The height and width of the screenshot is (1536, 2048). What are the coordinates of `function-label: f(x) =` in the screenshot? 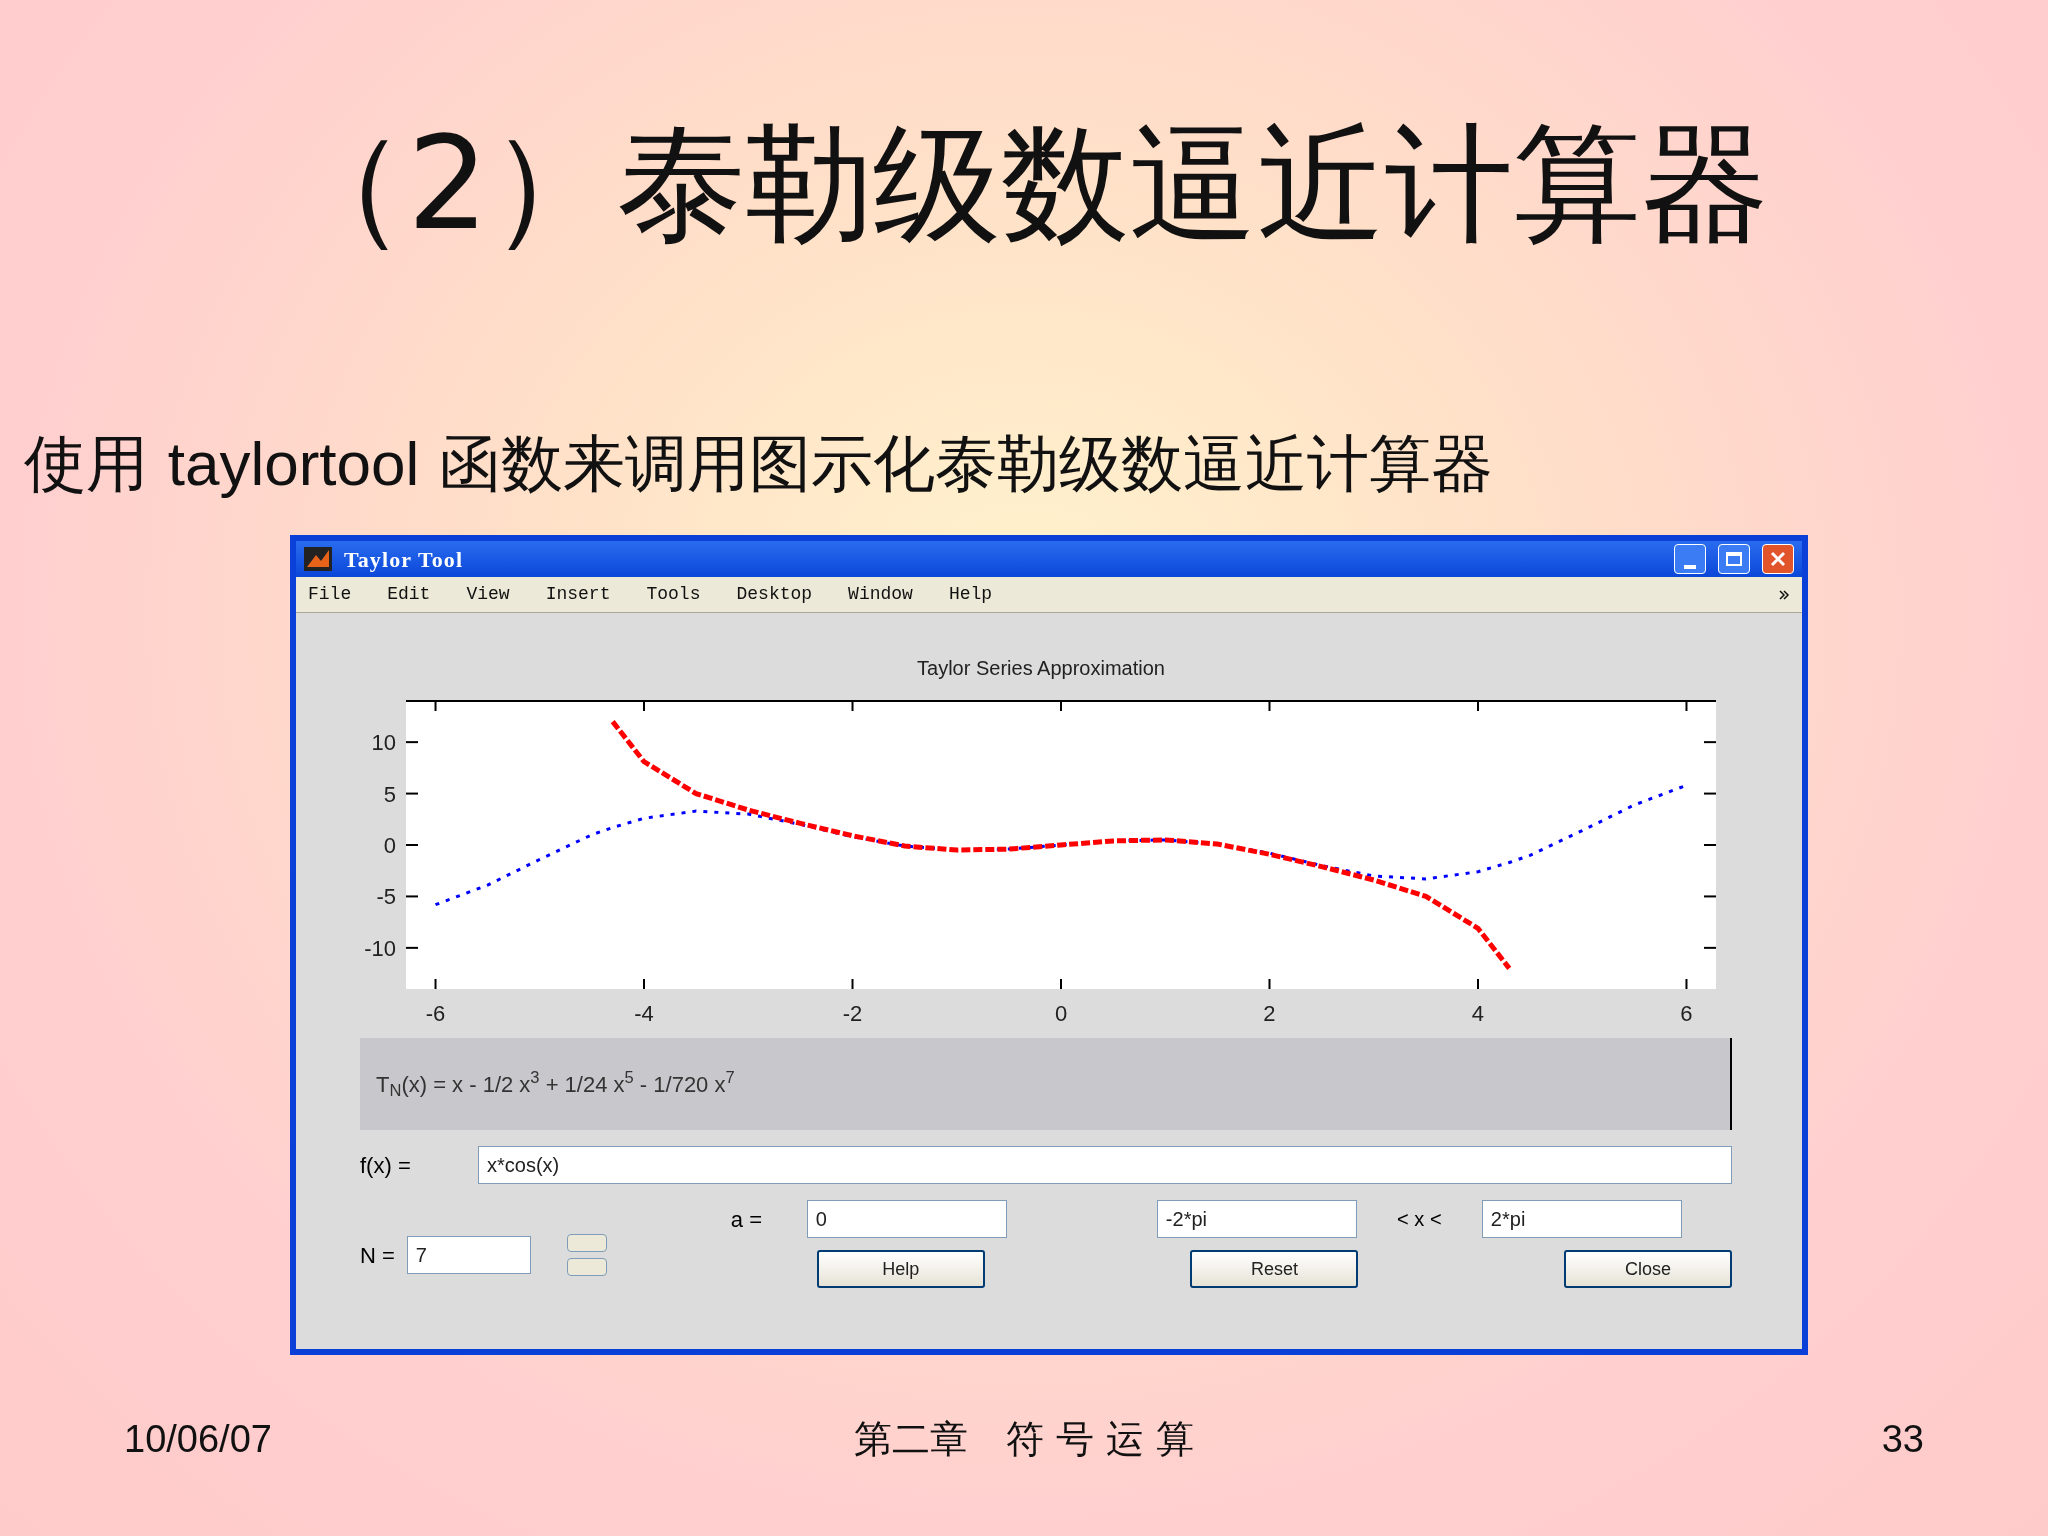 It's located at (386, 1165).